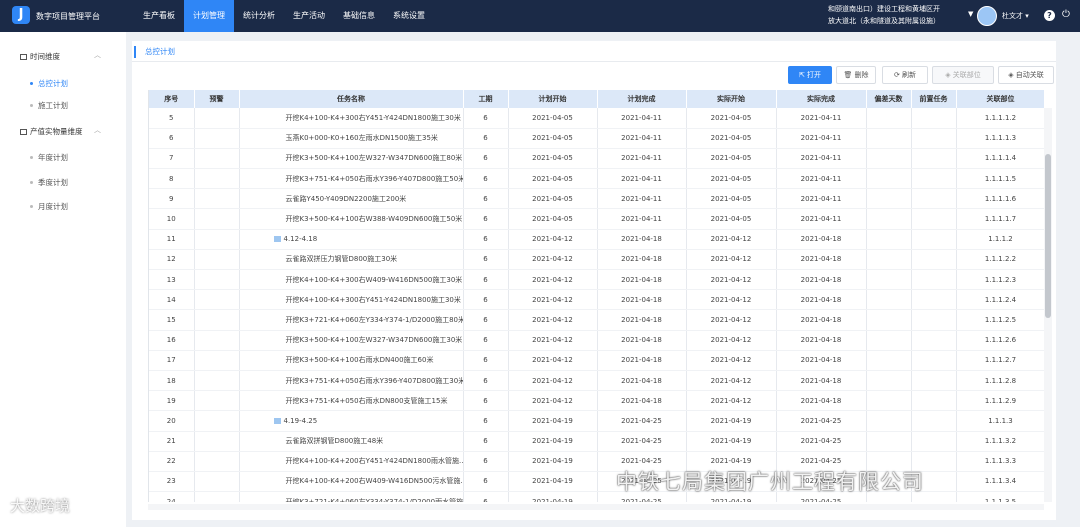 The width and height of the screenshot is (1080, 527). What do you see at coordinates (642, 99) in the screenshot?
I see `column-header: 计划完成` at bounding box center [642, 99].